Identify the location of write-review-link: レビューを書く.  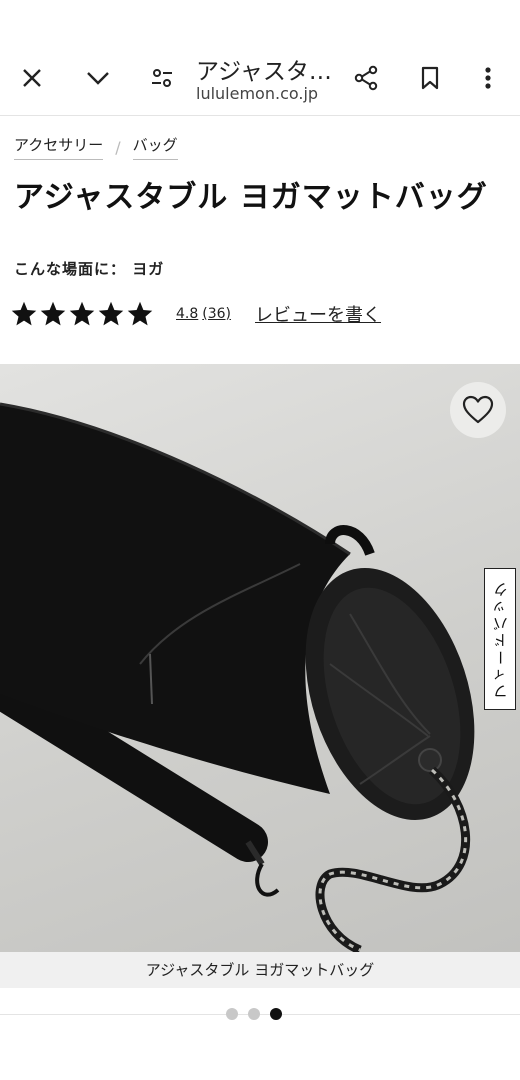
(318, 314).